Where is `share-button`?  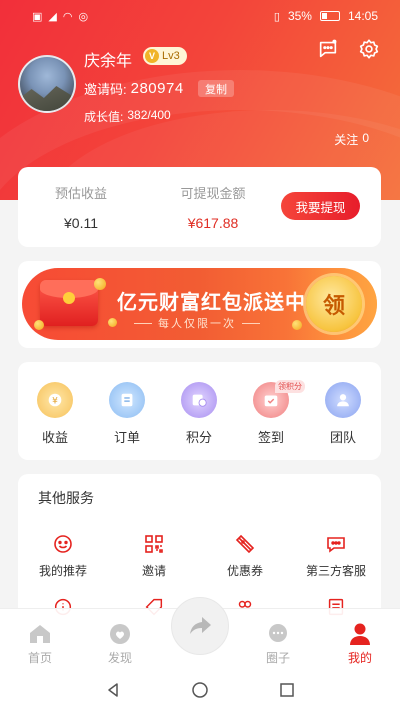 share-button is located at coordinates (200, 626).